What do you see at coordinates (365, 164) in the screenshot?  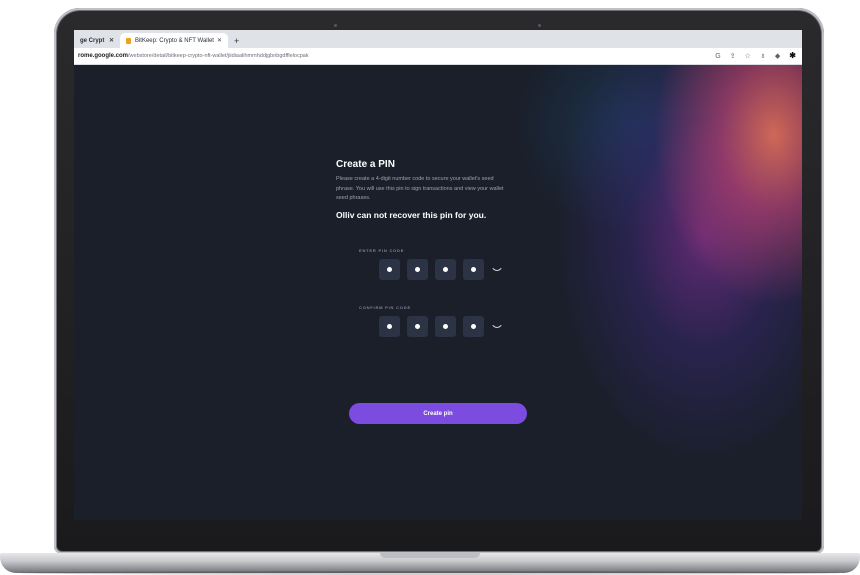 I see `page-title: Create a PIN` at bounding box center [365, 164].